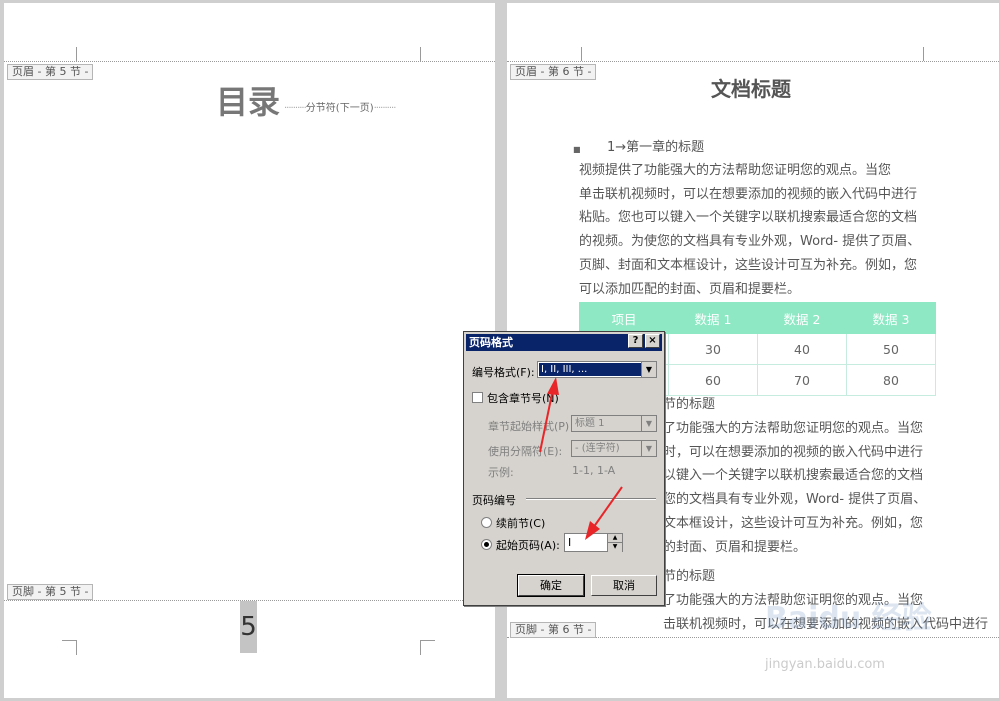 The height and width of the screenshot is (701, 1000). What do you see at coordinates (748, 265) in the screenshot?
I see `paragraph-line: 页脚、封面和文本框设计，这些设计可互为补充。例如，您` at bounding box center [748, 265].